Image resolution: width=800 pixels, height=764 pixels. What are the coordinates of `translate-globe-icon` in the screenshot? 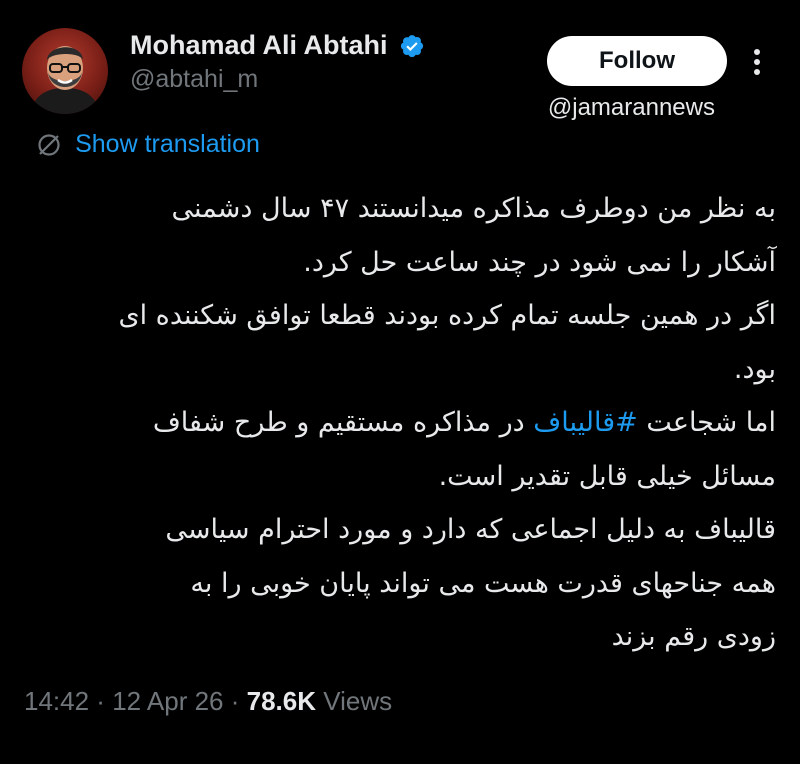 It's located at (49, 144).